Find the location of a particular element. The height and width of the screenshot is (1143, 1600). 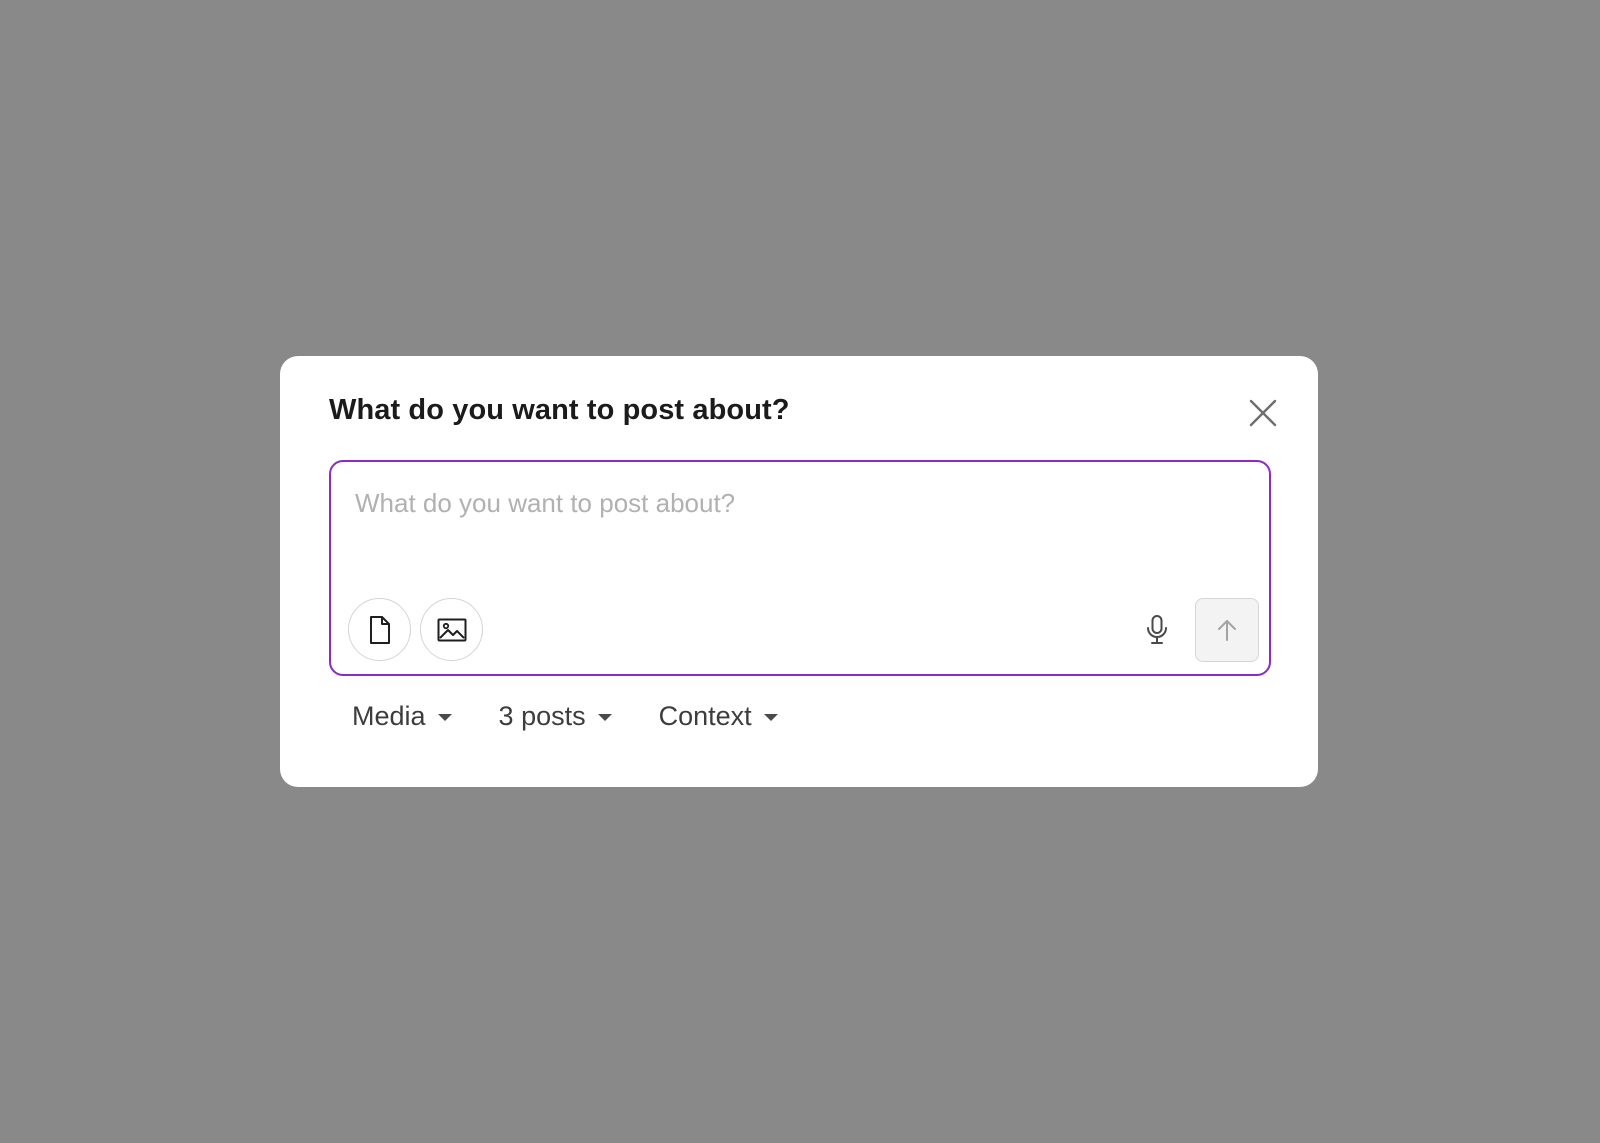

dialog-title: What do you want to post about? is located at coordinates (559, 410).